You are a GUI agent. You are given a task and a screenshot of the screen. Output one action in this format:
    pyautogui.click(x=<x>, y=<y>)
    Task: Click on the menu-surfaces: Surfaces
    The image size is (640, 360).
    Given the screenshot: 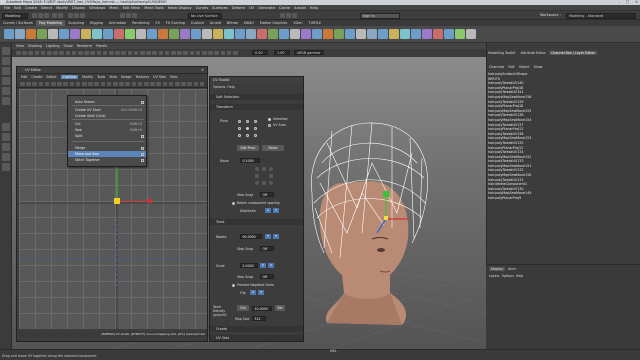 What is the action you would take?
    pyautogui.click(x=220, y=8)
    